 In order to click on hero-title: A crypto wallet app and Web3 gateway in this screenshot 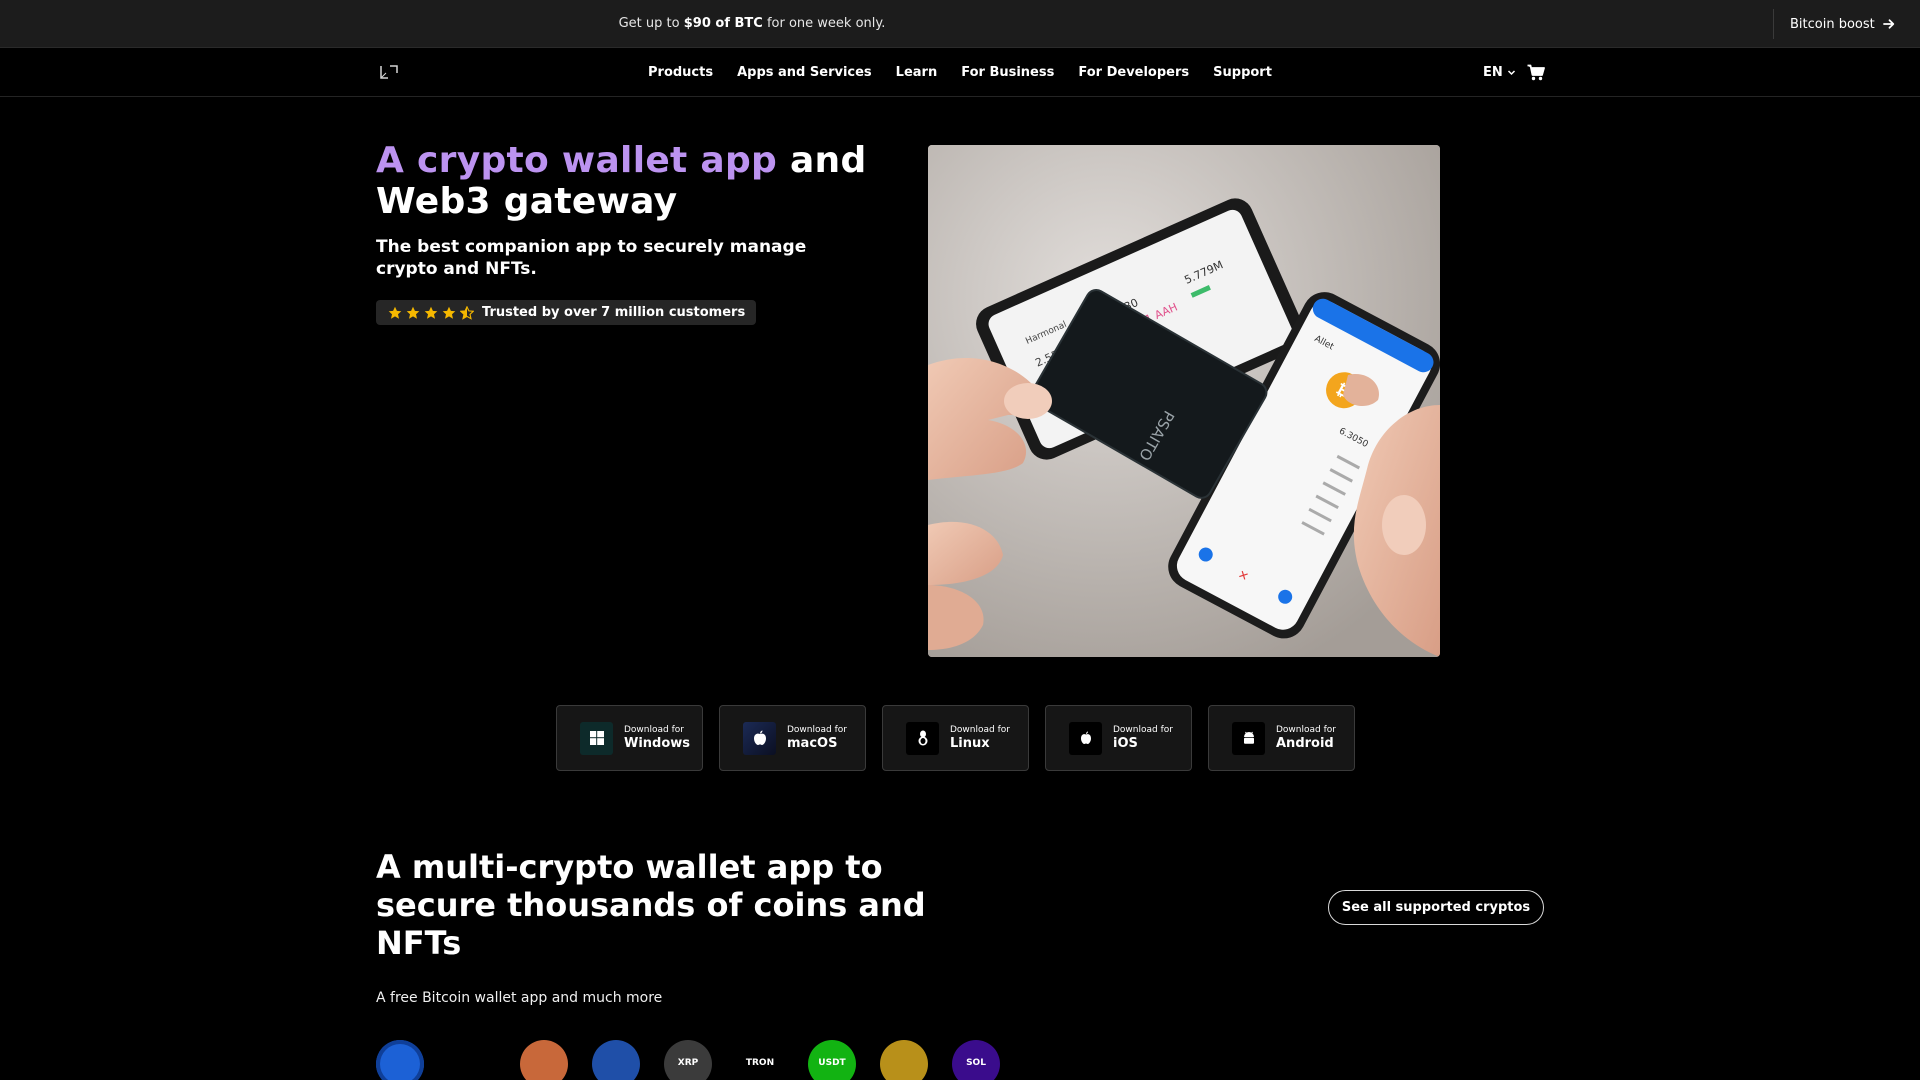, I will do `click(636, 181)`.